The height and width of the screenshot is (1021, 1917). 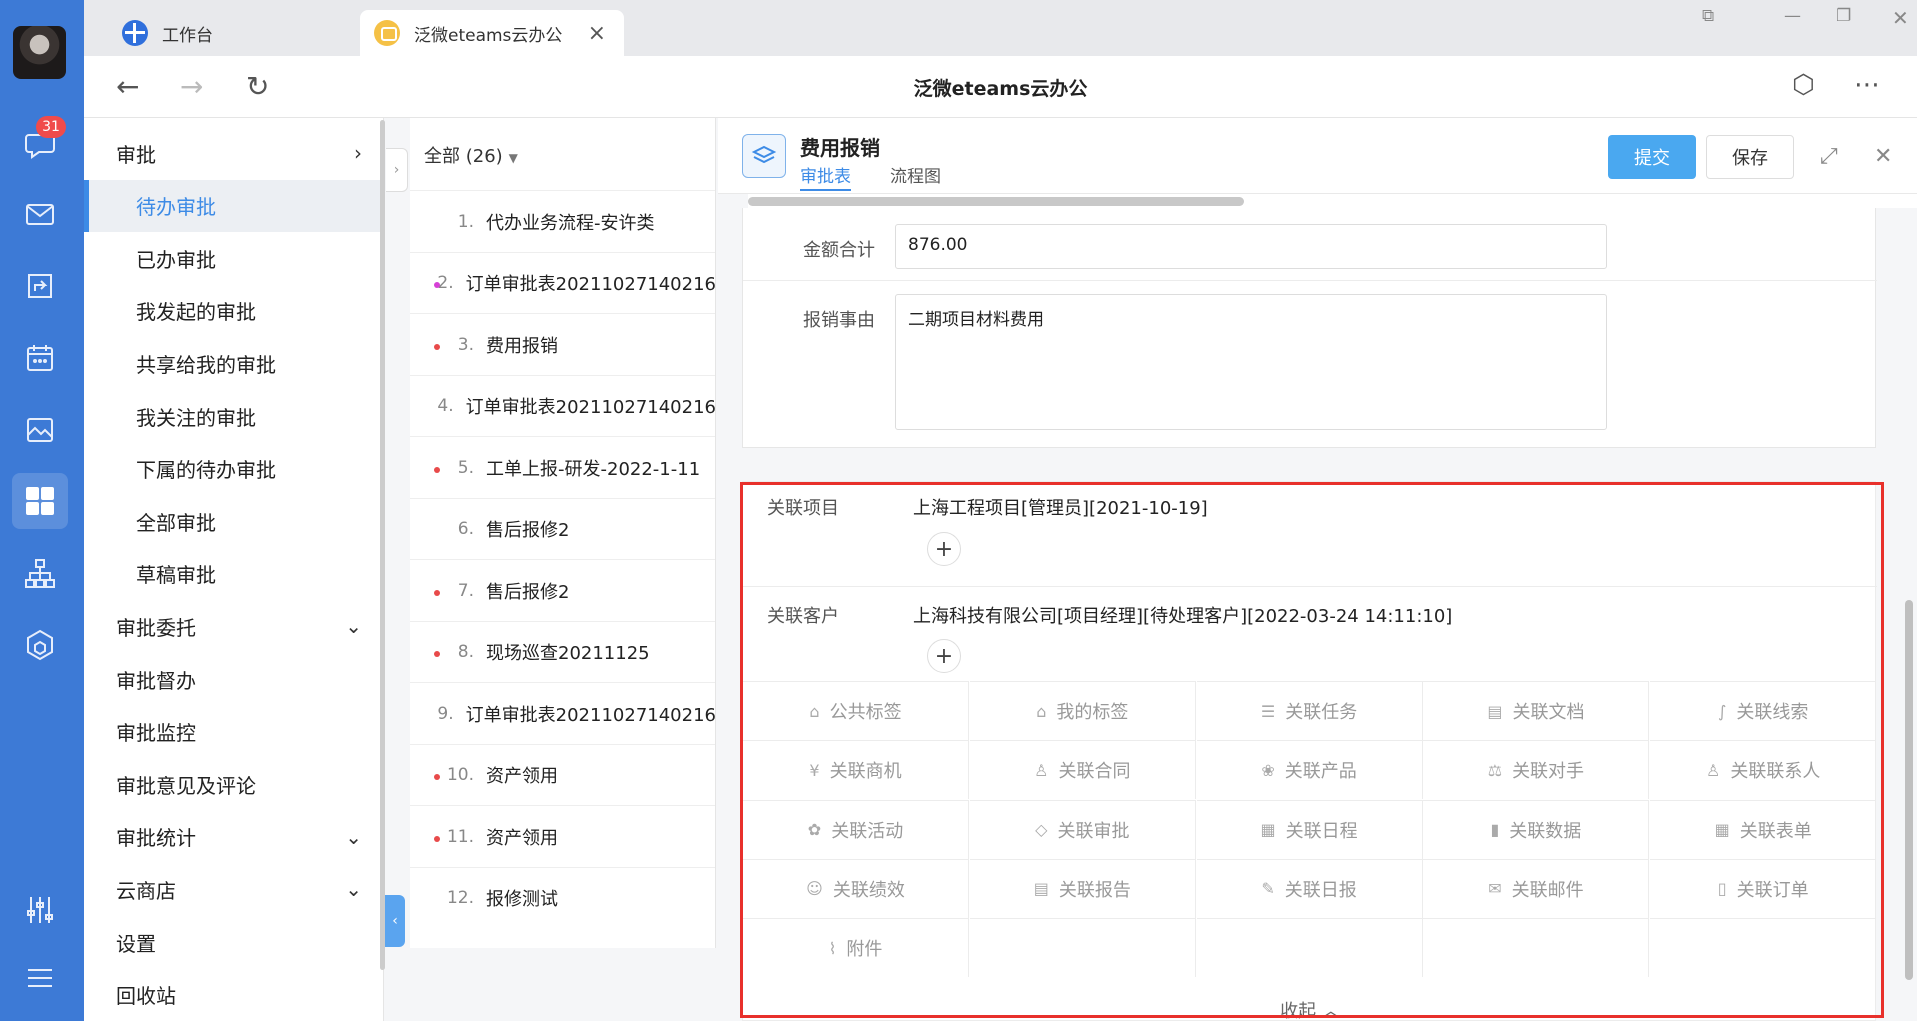 What do you see at coordinates (40, 501) in the screenshot?
I see `apps-icon` at bounding box center [40, 501].